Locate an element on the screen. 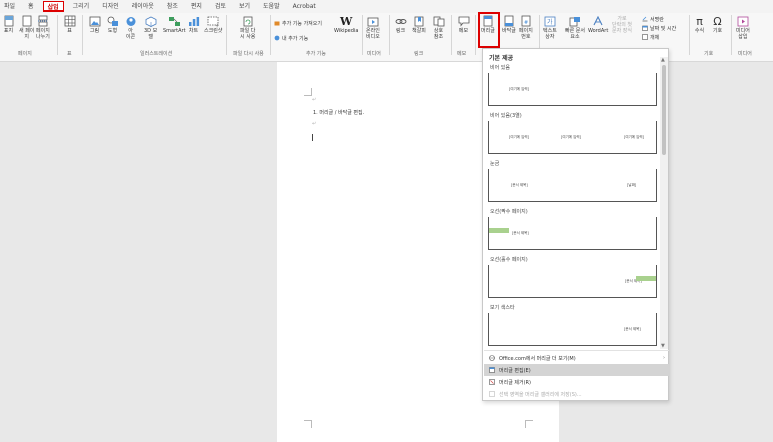 The image size is (773, 442). group-label-tables: 표 is located at coordinates (69, 54).